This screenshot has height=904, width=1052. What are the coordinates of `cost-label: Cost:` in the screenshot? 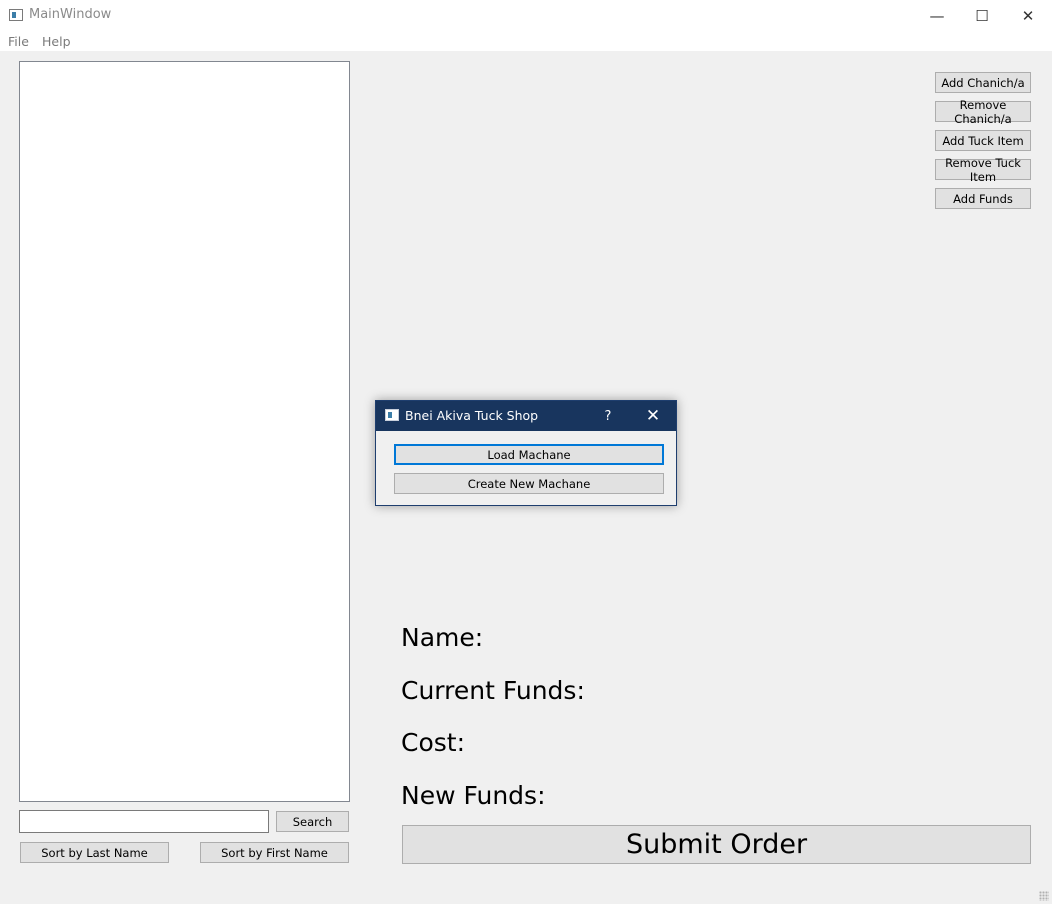 It's located at (433, 742).